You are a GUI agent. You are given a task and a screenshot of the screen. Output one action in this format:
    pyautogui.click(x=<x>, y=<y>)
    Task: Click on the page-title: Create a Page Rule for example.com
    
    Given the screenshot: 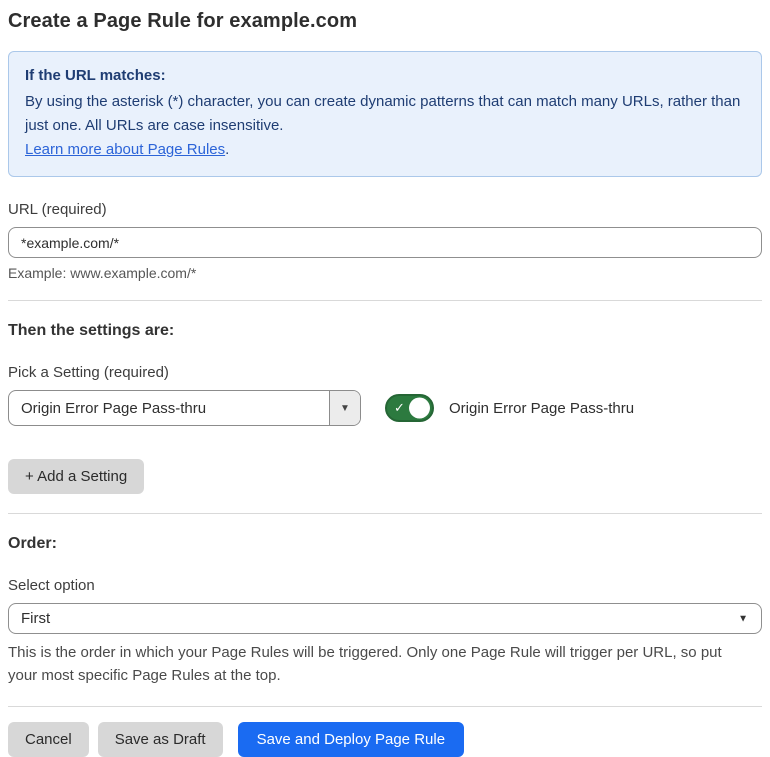 What is the action you would take?
    pyautogui.click(x=183, y=21)
    